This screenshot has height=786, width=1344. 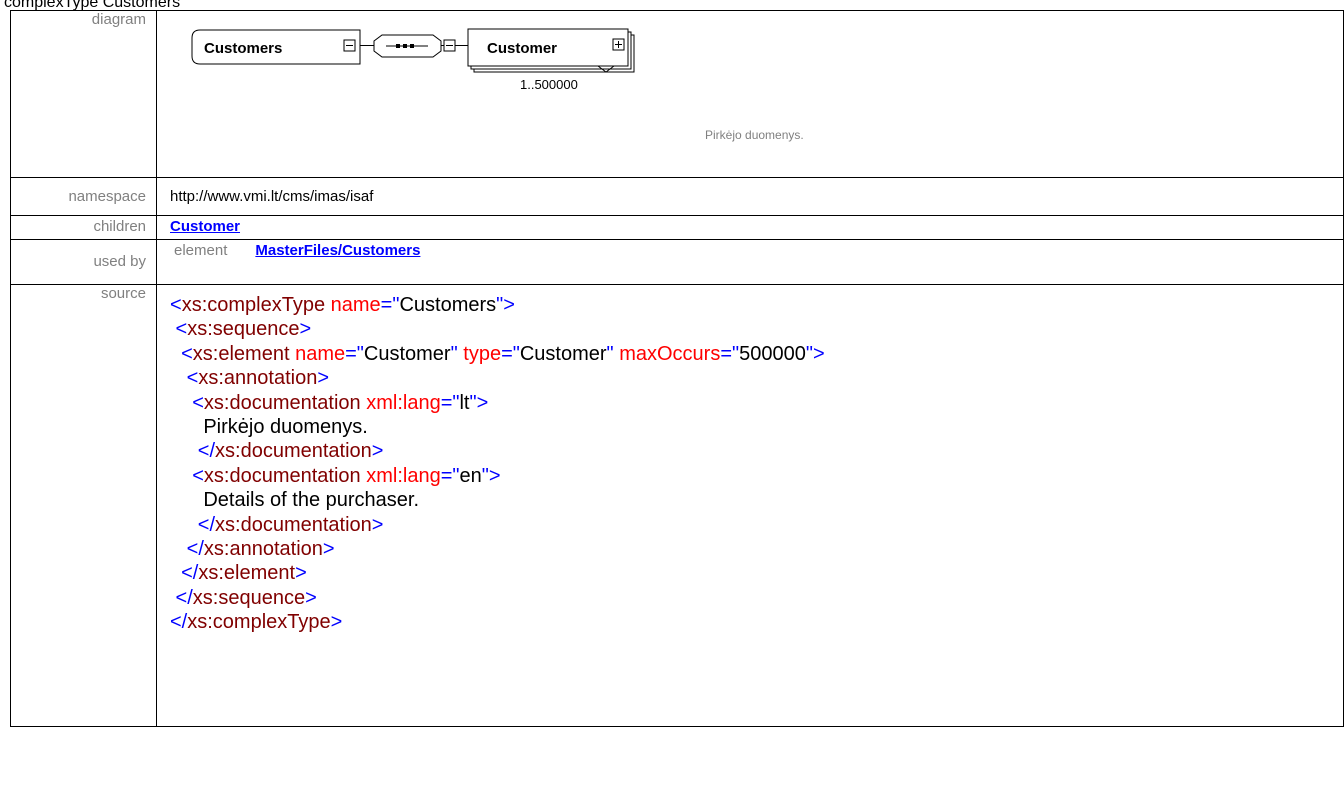 I want to click on label-source: source, so click(x=83, y=505).